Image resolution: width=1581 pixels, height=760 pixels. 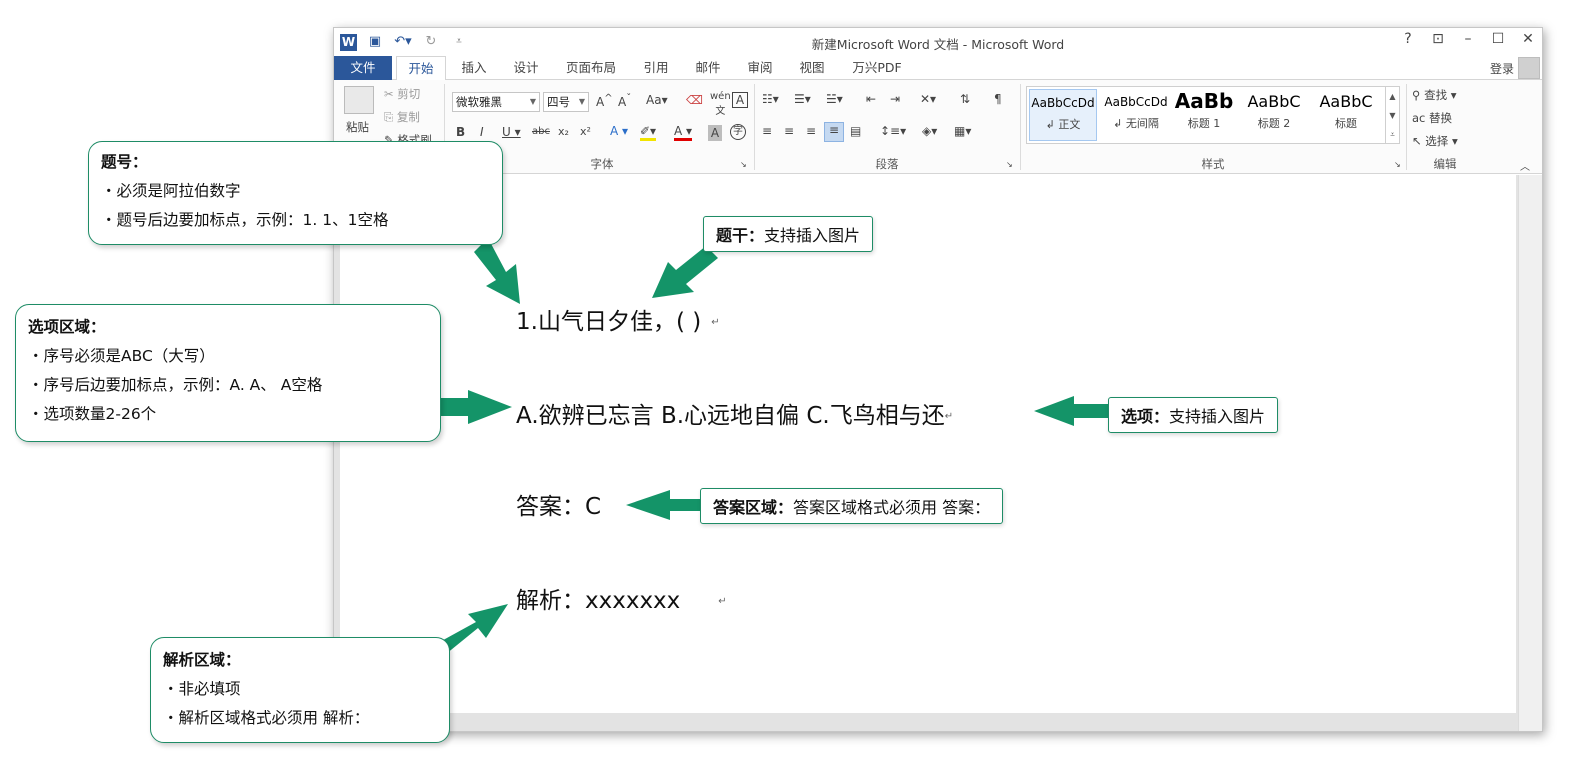 What do you see at coordinates (1530, 453) in the screenshot?
I see `vertical-scrollbar` at bounding box center [1530, 453].